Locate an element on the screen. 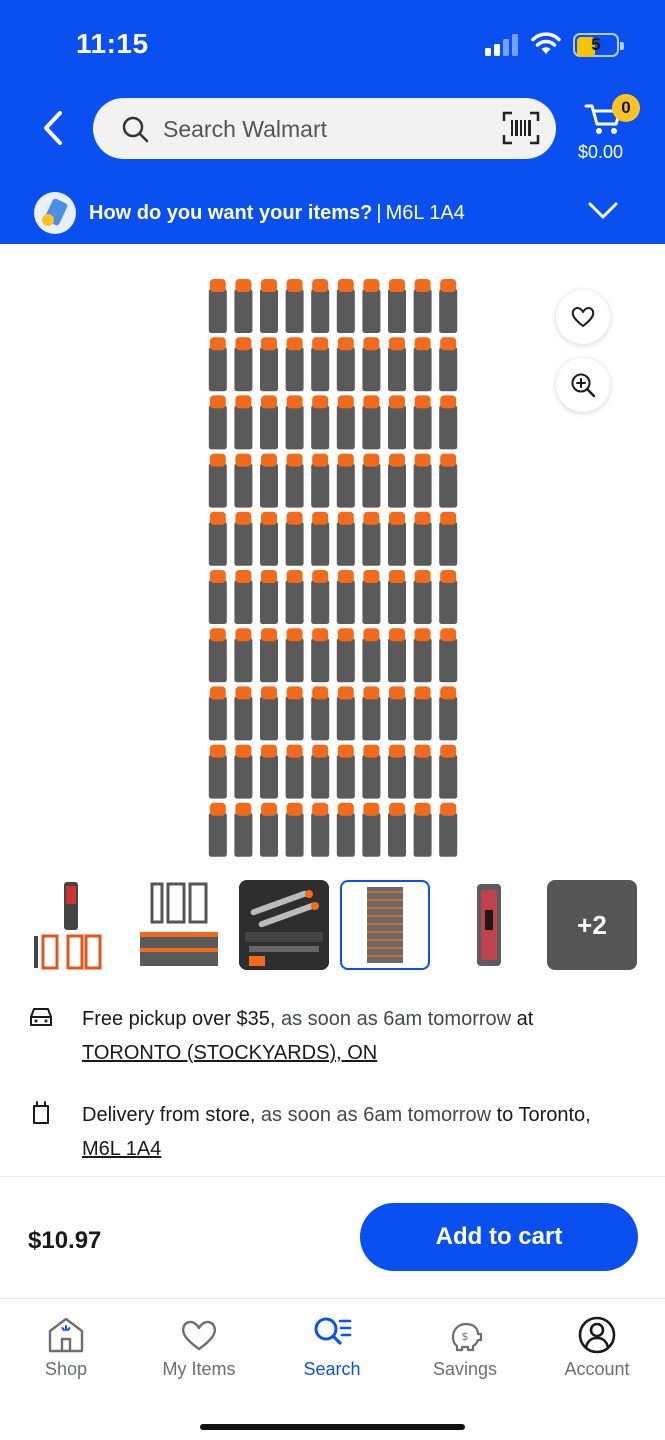 The height and width of the screenshot is (1440, 665). search-input: Search Walmart is located at coordinates (324, 128).